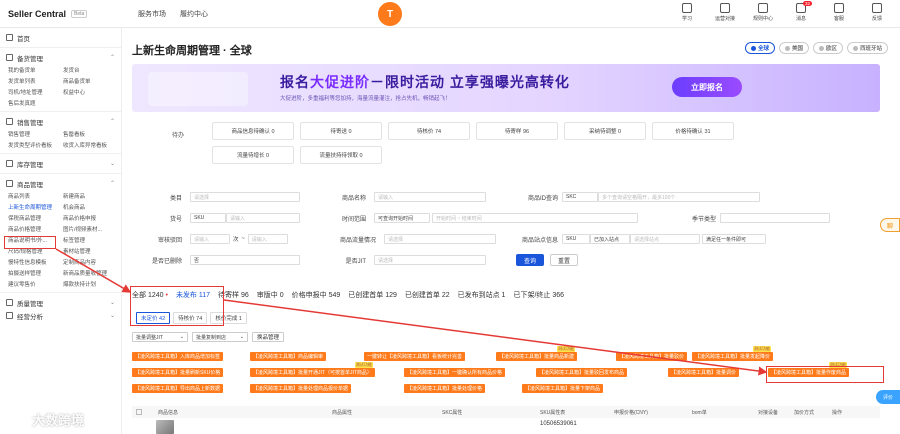 The height and width of the screenshot is (434, 900). What do you see at coordinates (208, 218) in the screenshot?
I see `code-type-select: SKU` at bounding box center [208, 218].